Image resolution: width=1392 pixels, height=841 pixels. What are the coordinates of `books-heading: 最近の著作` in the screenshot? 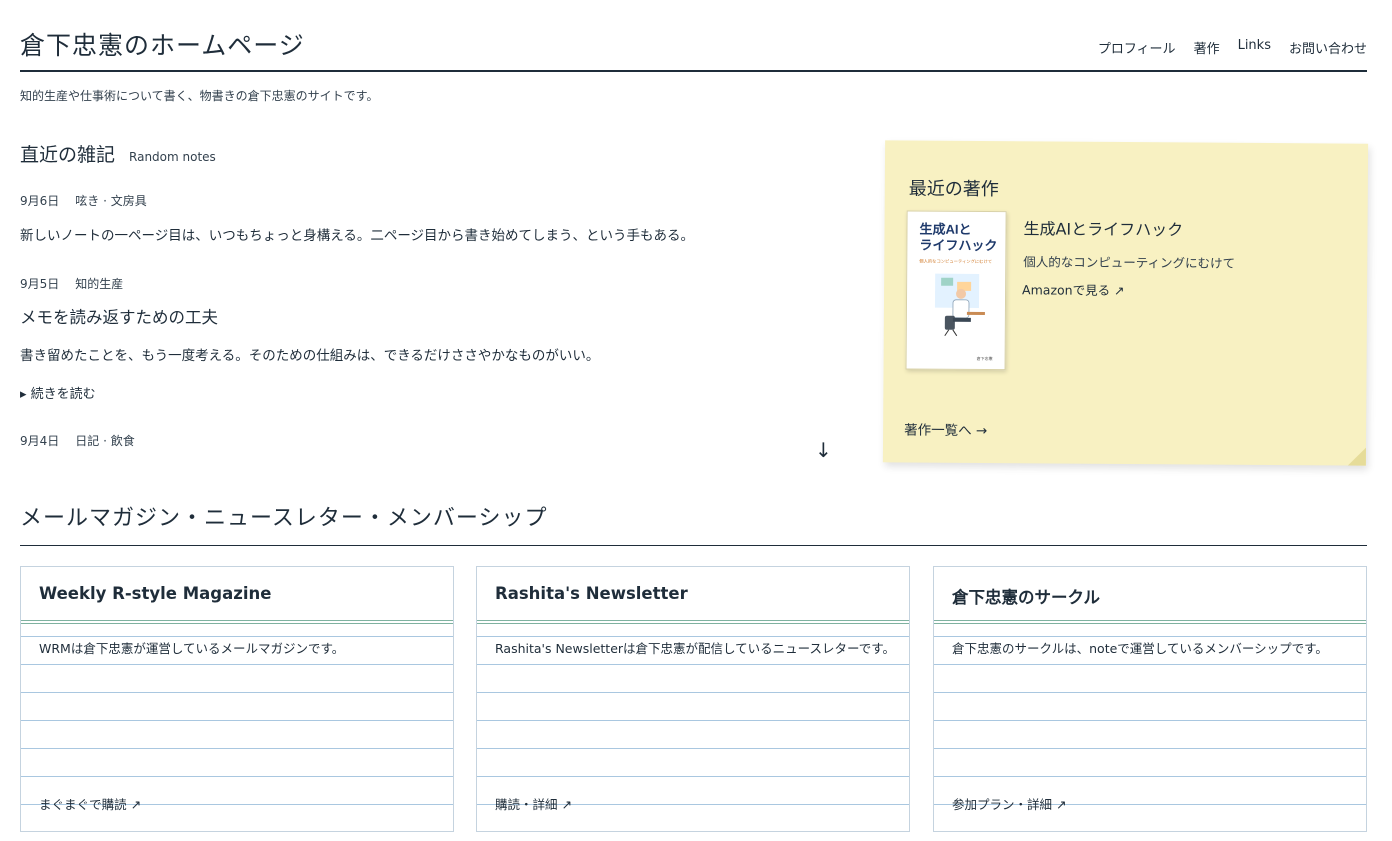 It's located at (953, 189).